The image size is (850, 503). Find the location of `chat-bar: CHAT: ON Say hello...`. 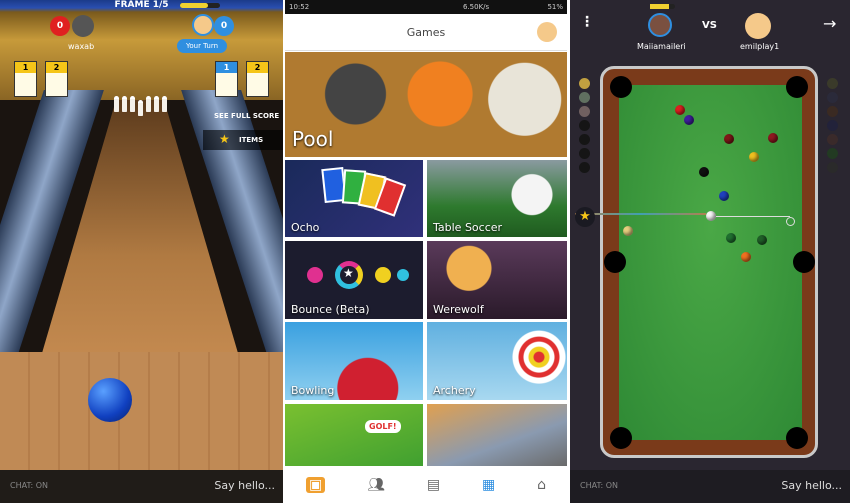

chat-bar: CHAT: ON Say hello... is located at coordinates (141, 486).